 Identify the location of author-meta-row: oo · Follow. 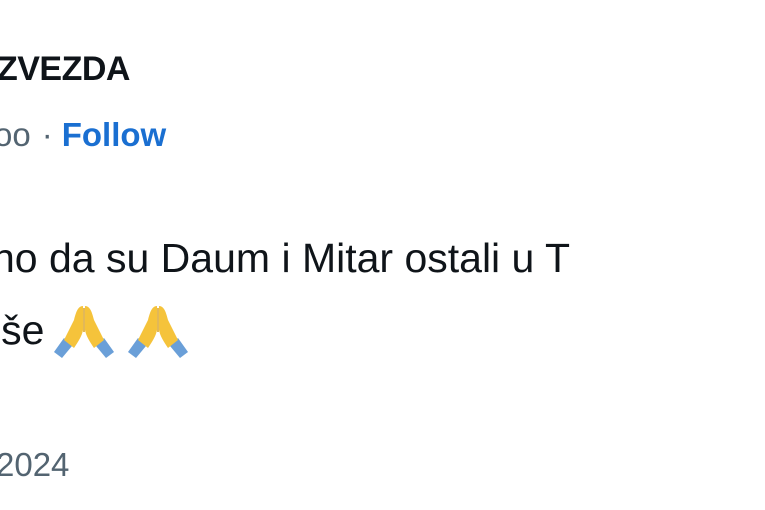
(83, 135).